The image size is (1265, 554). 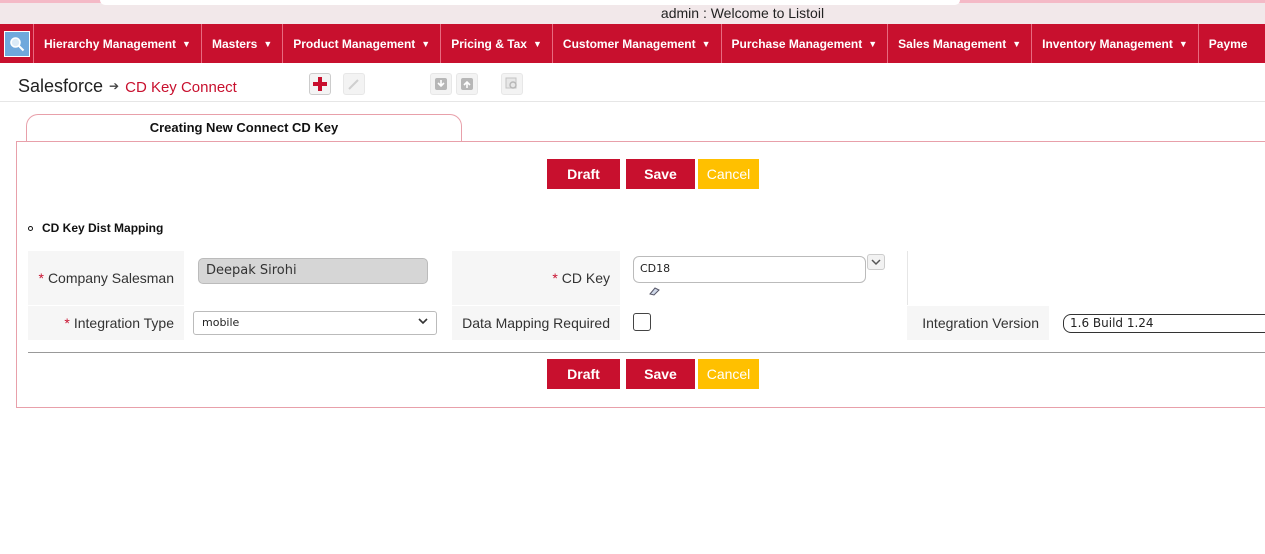 I want to click on bottom-button-row: Draft Save Cancel, so click(x=653, y=374).